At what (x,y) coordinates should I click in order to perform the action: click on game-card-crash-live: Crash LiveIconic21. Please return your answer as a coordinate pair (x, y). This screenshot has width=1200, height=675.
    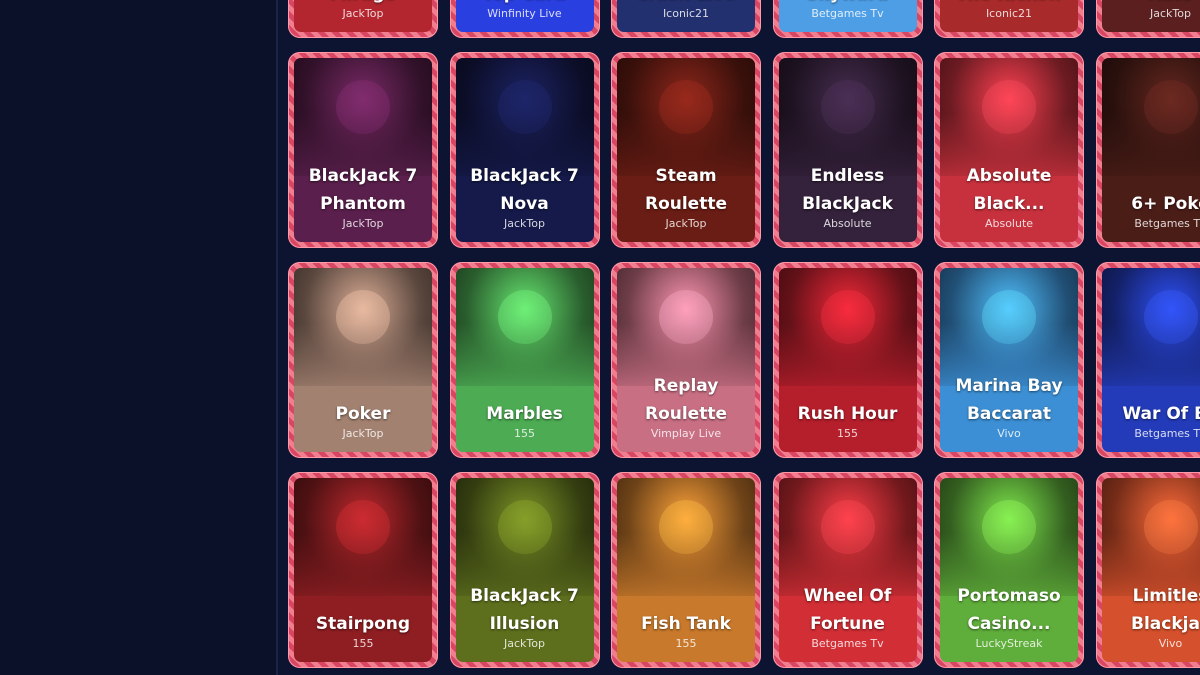
    Looking at the image, I should click on (686, 19).